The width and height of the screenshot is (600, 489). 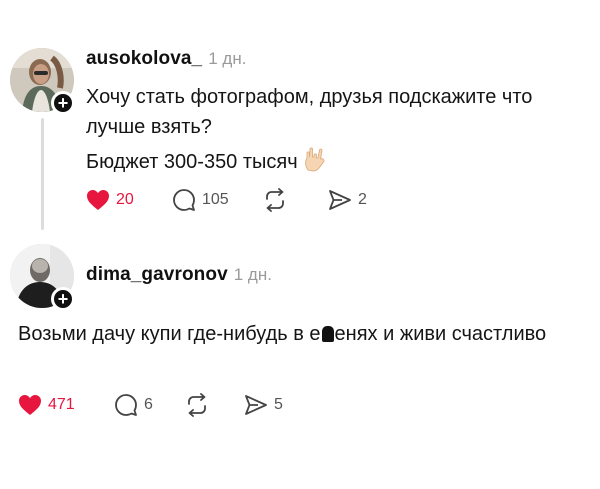 What do you see at coordinates (440, 334) in the screenshot?
I see `reply-text-part-2: енях и живи счастливо` at bounding box center [440, 334].